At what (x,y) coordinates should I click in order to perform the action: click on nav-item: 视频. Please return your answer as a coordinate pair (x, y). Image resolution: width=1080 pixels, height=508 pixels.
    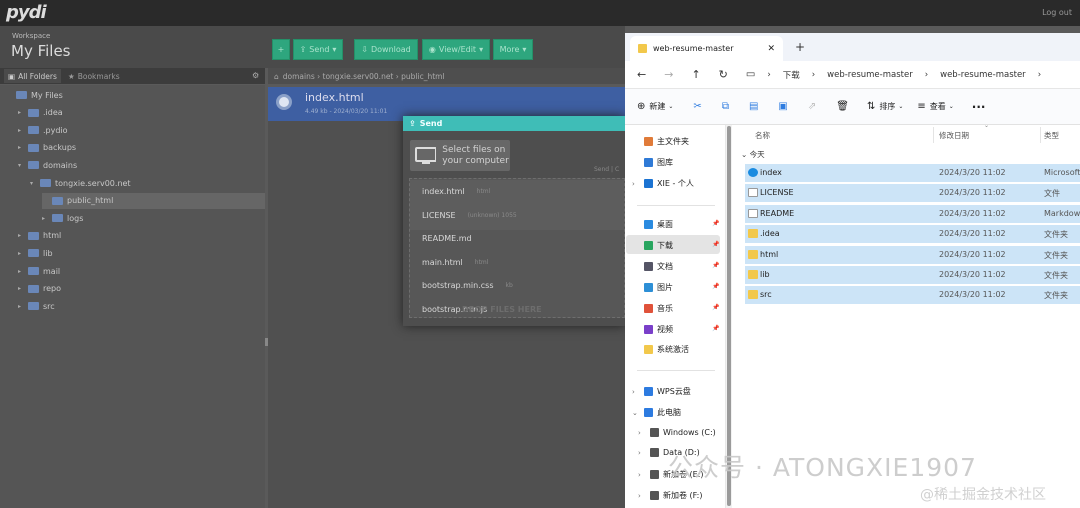
    Looking at the image, I should click on (652, 329).